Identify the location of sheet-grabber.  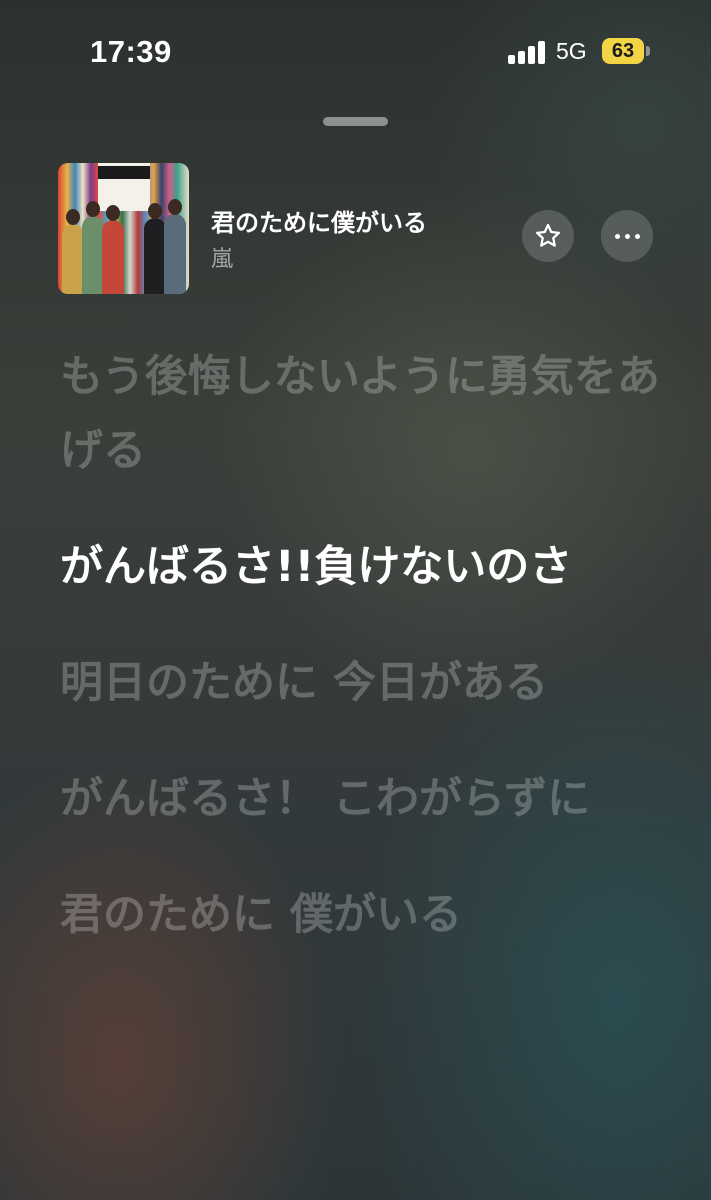
(355, 121).